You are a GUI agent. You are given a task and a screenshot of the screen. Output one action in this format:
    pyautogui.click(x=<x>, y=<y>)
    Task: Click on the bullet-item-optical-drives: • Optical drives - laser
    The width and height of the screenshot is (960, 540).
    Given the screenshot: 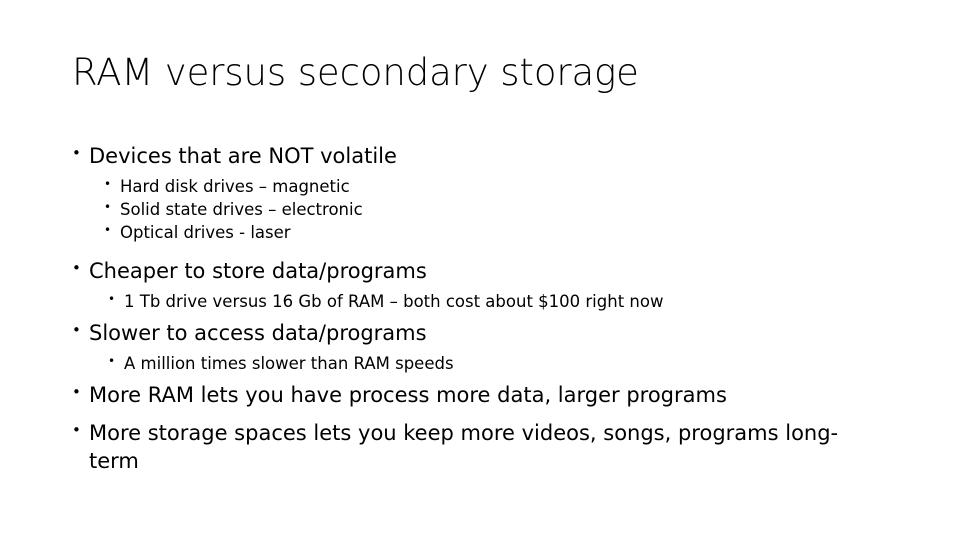 What is the action you would take?
    pyautogui.click(x=480, y=233)
    